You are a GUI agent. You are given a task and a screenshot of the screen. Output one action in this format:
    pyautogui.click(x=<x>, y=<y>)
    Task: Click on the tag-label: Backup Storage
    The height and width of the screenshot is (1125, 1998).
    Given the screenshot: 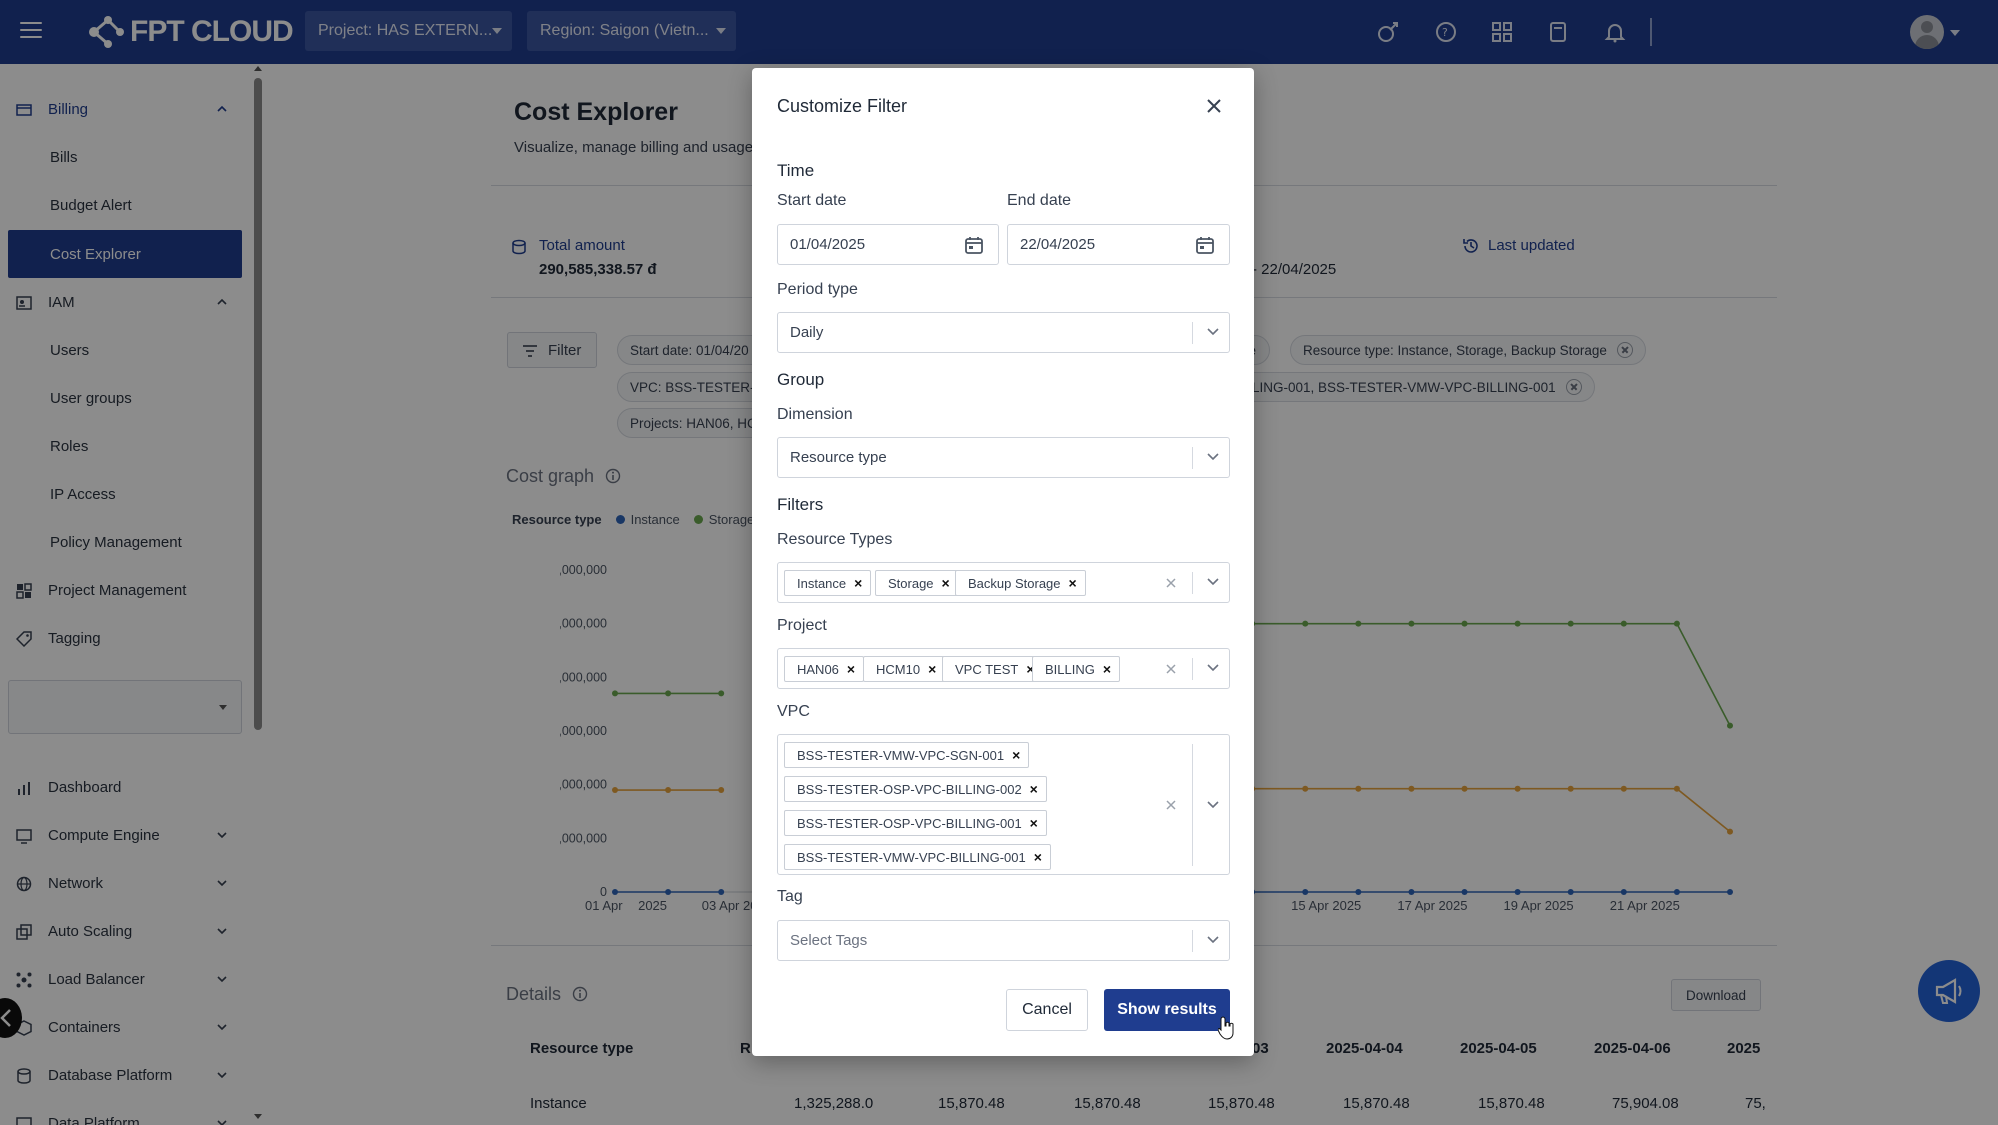 What is the action you would take?
    pyautogui.click(x=1014, y=583)
    